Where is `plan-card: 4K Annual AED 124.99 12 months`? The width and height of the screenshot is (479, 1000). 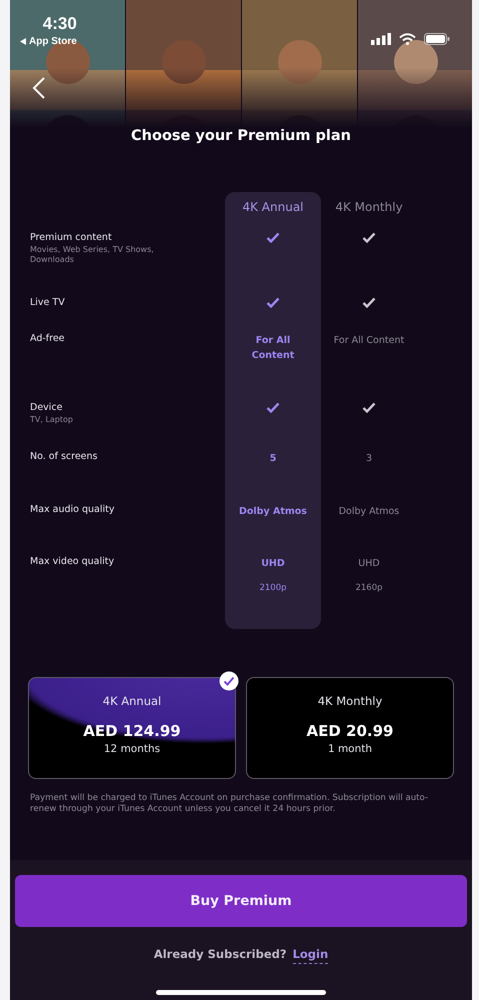
plan-card: 4K Annual AED 124.99 12 months is located at coordinates (132, 728).